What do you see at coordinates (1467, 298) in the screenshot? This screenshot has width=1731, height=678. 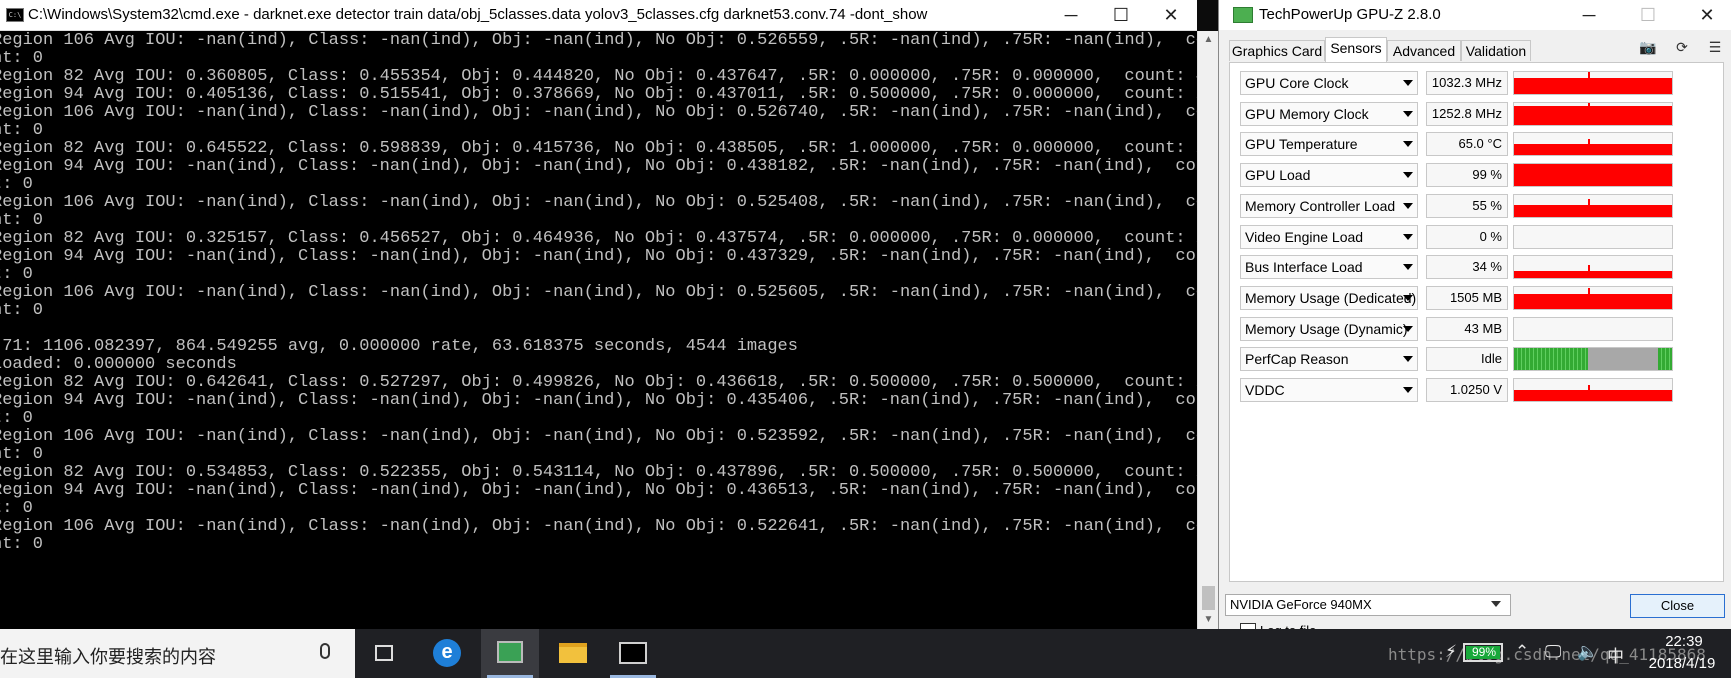 I see `sensor-value: 1505 MB` at bounding box center [1467, 298].